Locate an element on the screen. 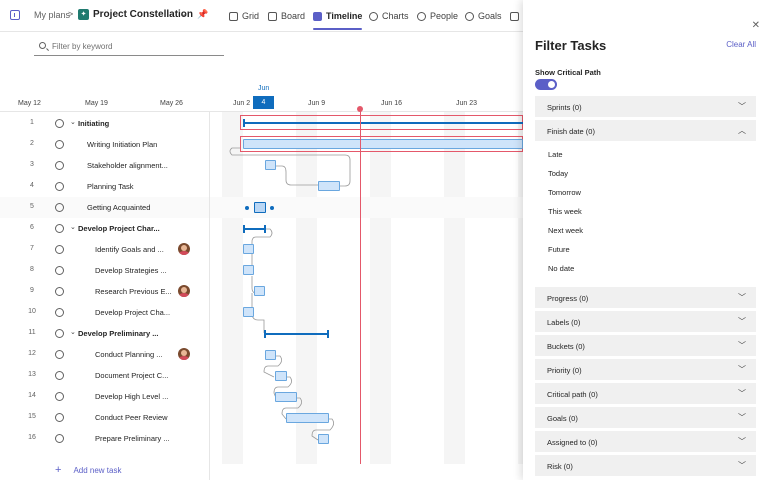  critical-path-label: Show Critical Path is located at coordinates (568, 72).